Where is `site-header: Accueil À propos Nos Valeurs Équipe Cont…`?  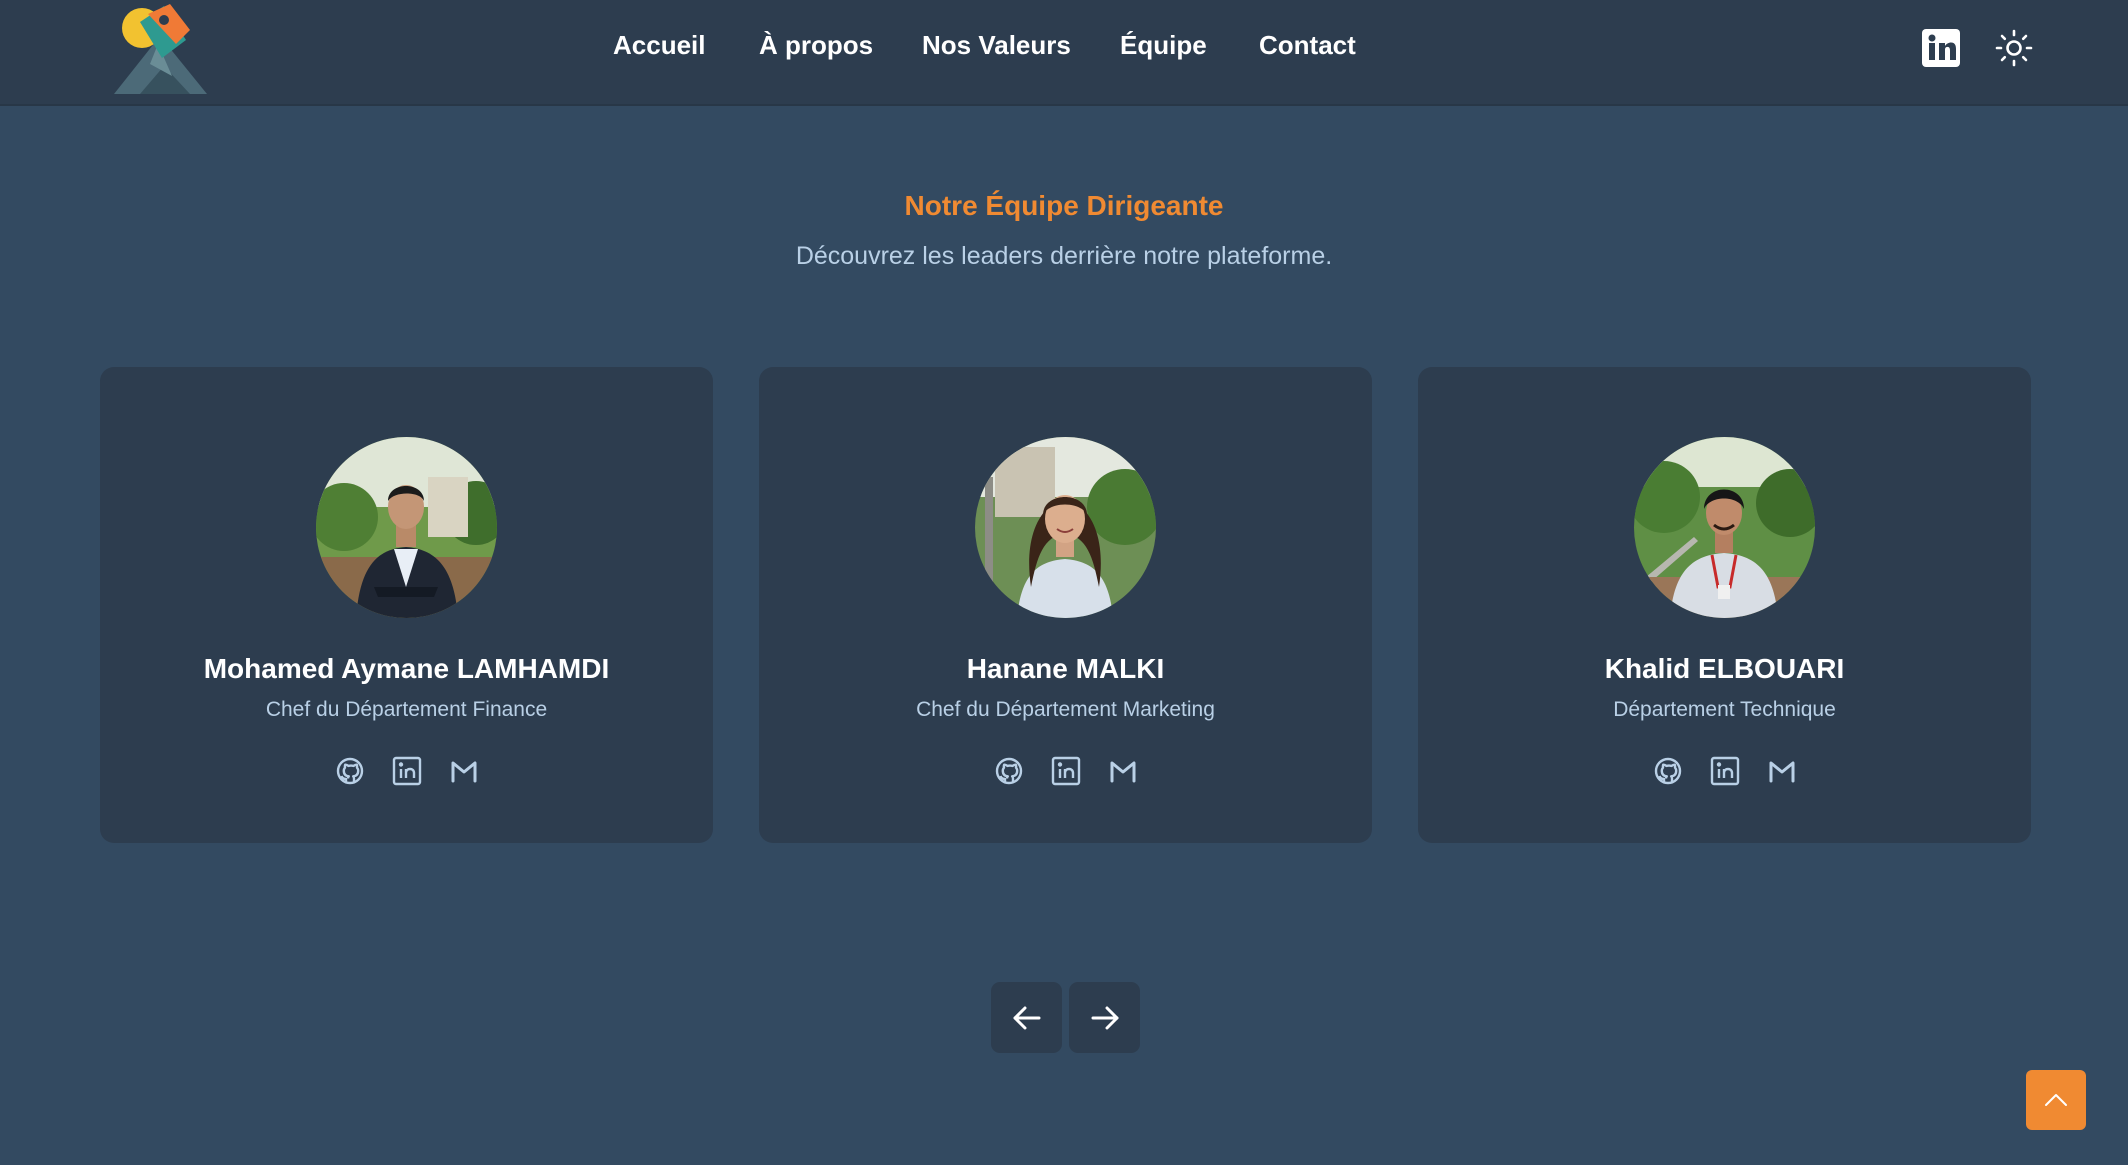 site-header: Accueil À propos Nos Valeurs Équipe Cont… is located at coordinates (1064, 53).